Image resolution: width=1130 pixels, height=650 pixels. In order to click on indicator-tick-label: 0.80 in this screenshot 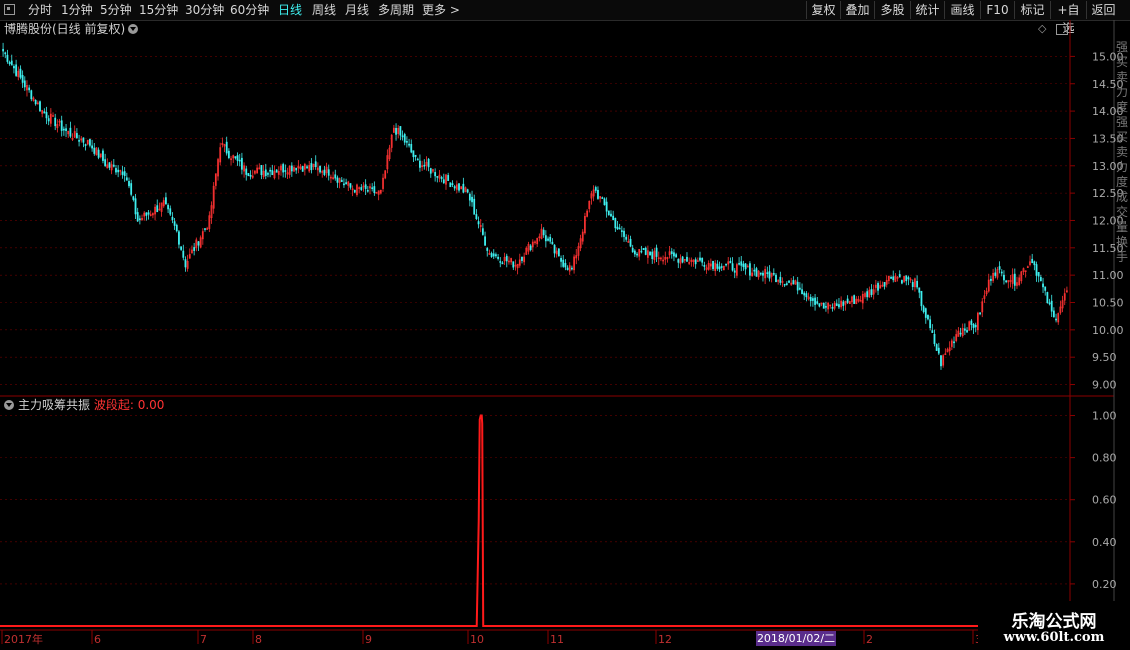, I will do `click(1104, 458)`.